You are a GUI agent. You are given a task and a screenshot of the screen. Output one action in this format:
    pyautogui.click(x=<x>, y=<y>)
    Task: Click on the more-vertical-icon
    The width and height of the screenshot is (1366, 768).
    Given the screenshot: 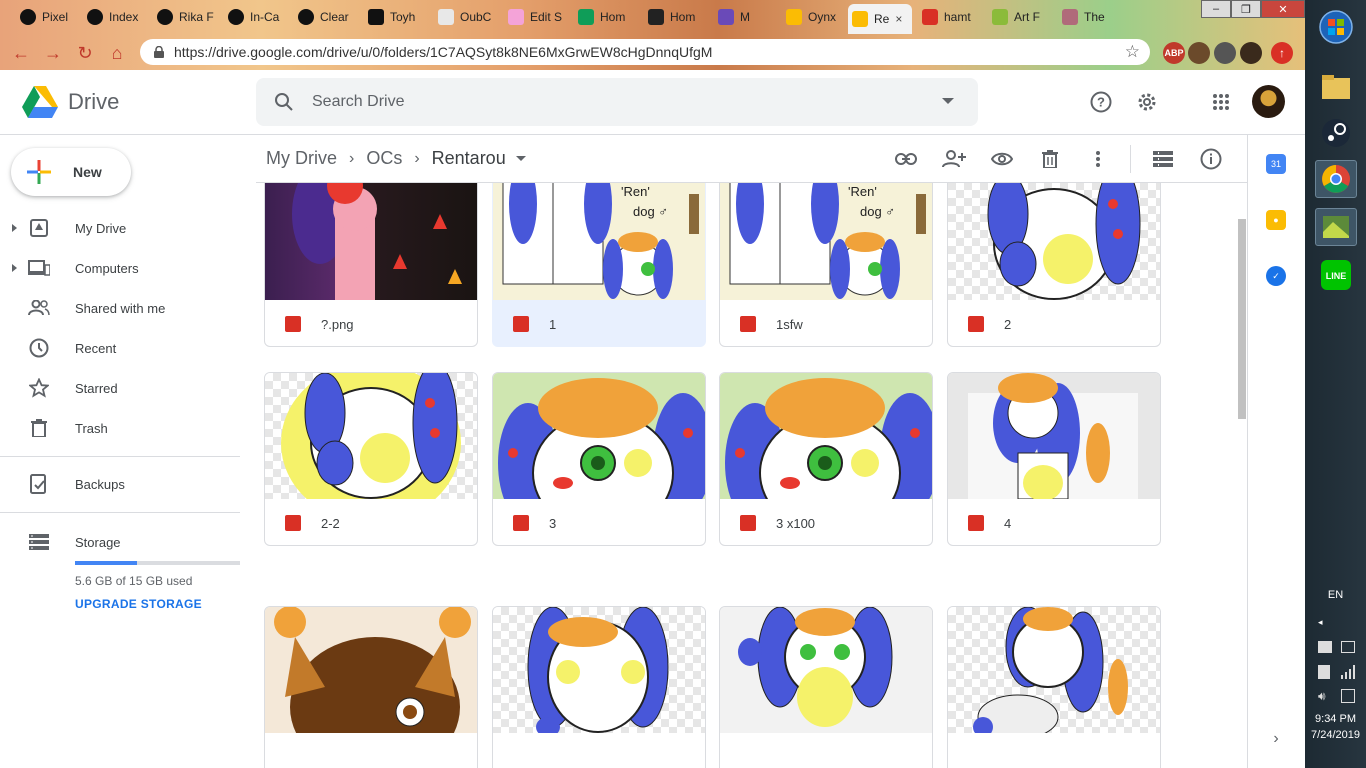 What is the action you would take?
    pyautogui.click(x=1098, y=159)
    